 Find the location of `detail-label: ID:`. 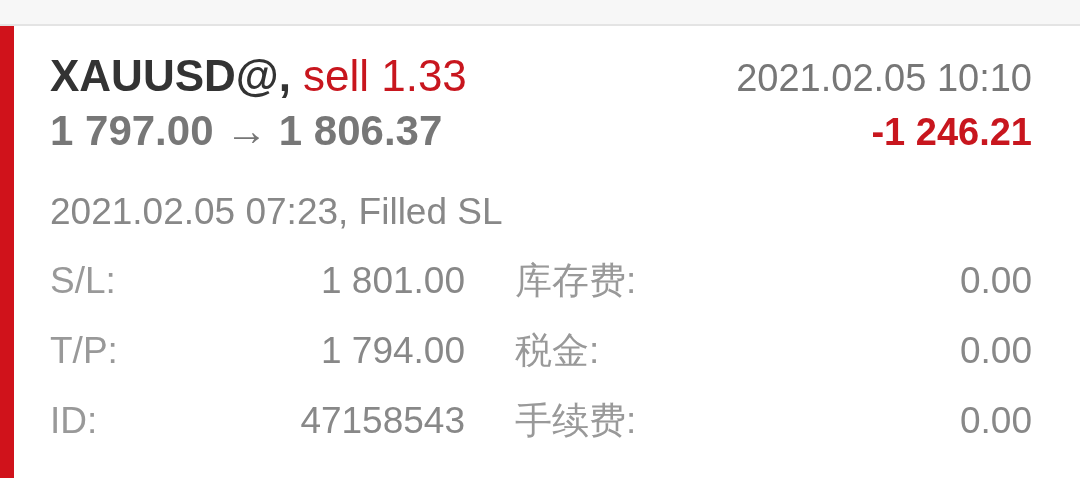

detail-label: ID: is located at coordinates (74, 421).